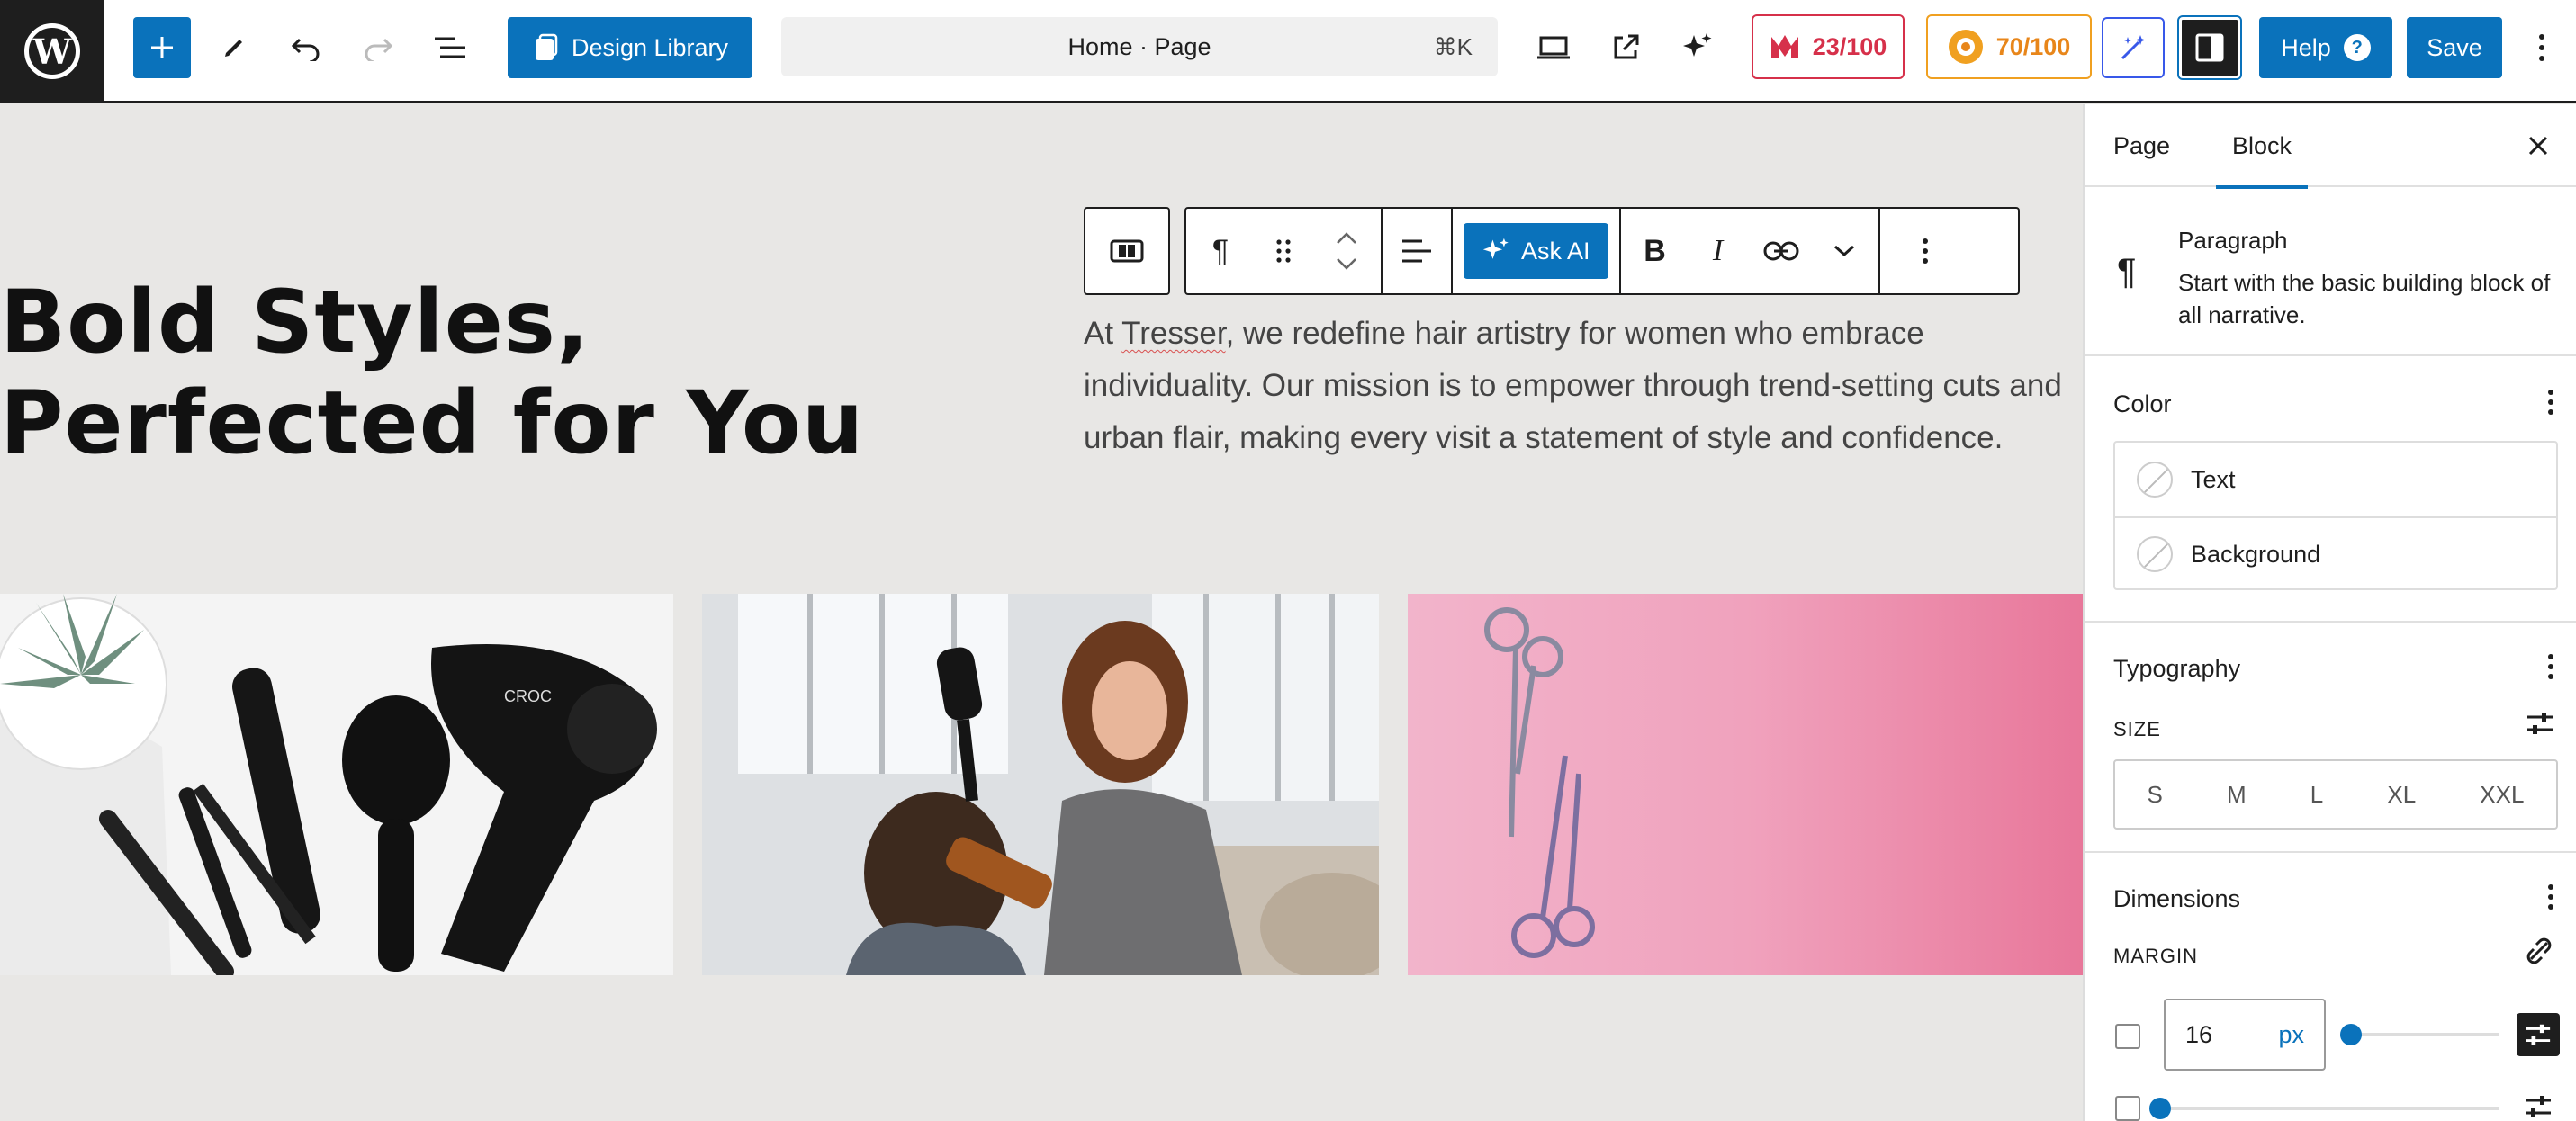 The image size is (2576, 1121). I want to click on move-up-down-icon, so click(1346, 251).